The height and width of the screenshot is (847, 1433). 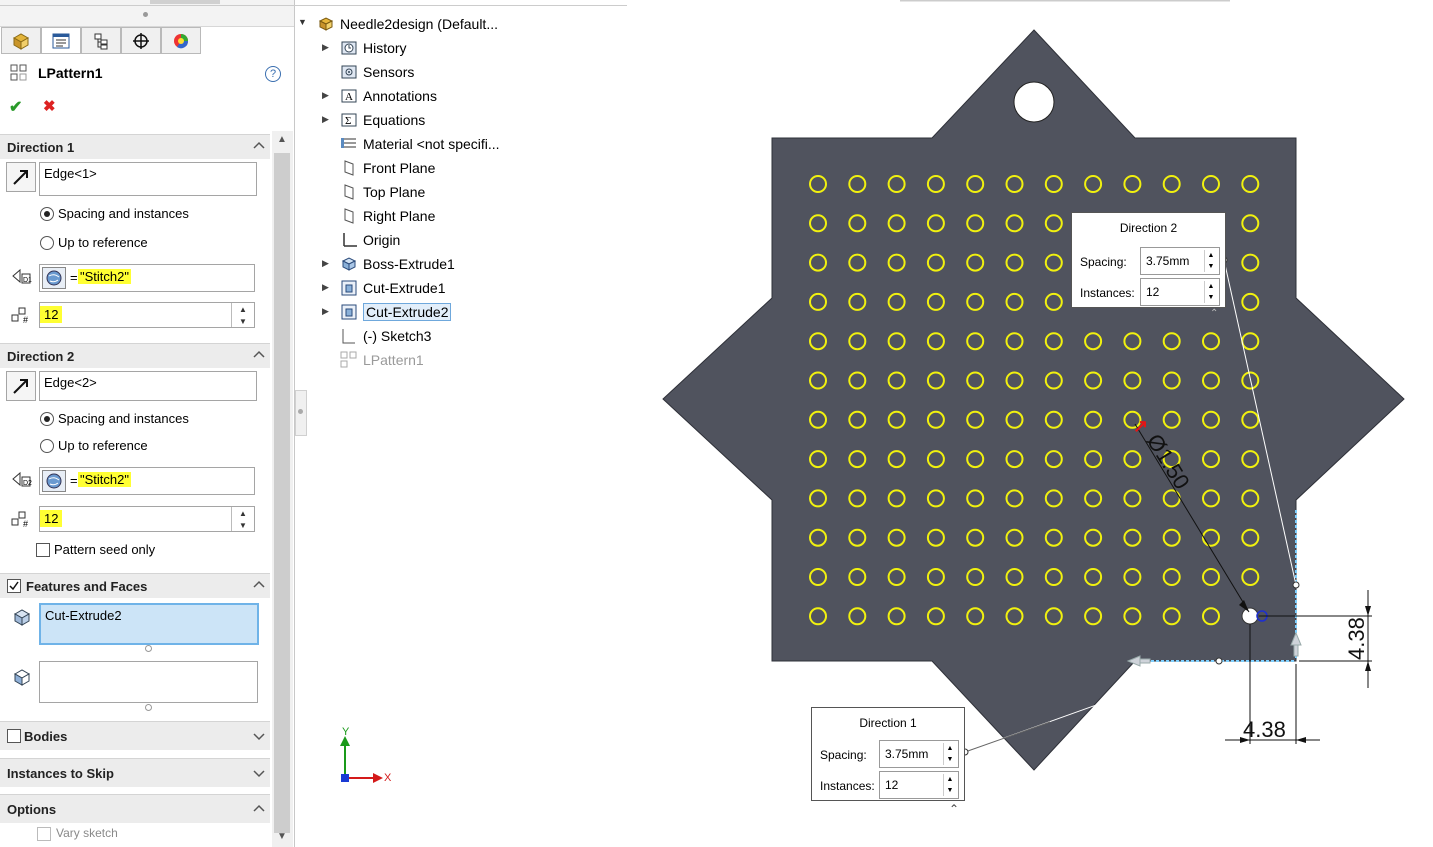 I want to click on x-axis-label: X, so click(x=388, y=778).